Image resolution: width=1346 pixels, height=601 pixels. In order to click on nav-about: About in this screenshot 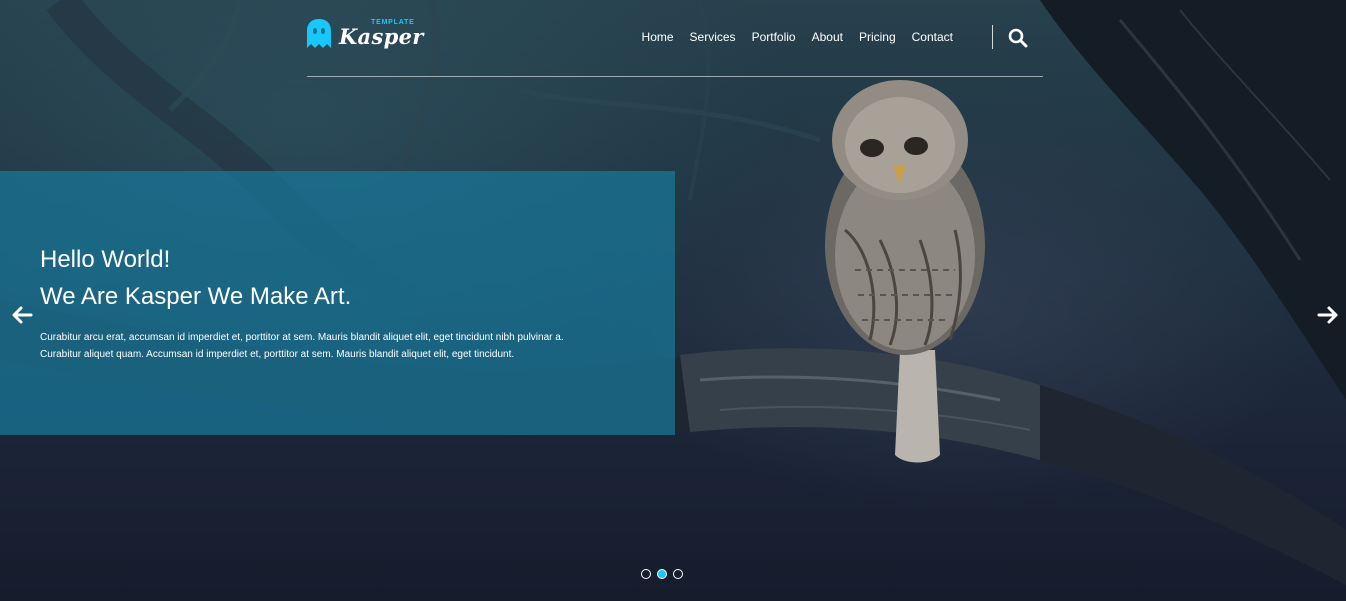, I will do `click(827, 37)`.